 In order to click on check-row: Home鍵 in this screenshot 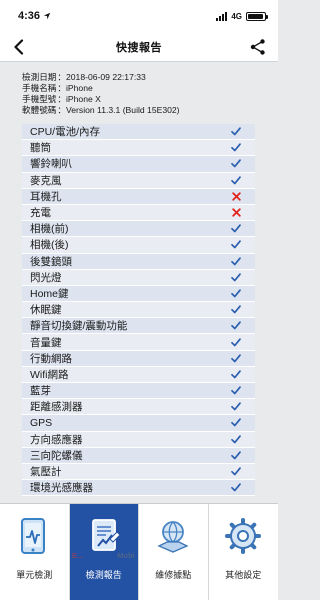, I will do `click(138, 294)`.